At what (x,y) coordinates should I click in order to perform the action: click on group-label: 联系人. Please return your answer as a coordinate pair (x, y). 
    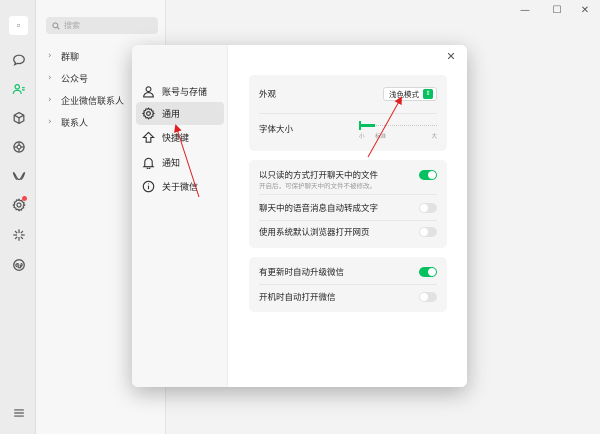
    Looking at the image, I should click on (75, 123).